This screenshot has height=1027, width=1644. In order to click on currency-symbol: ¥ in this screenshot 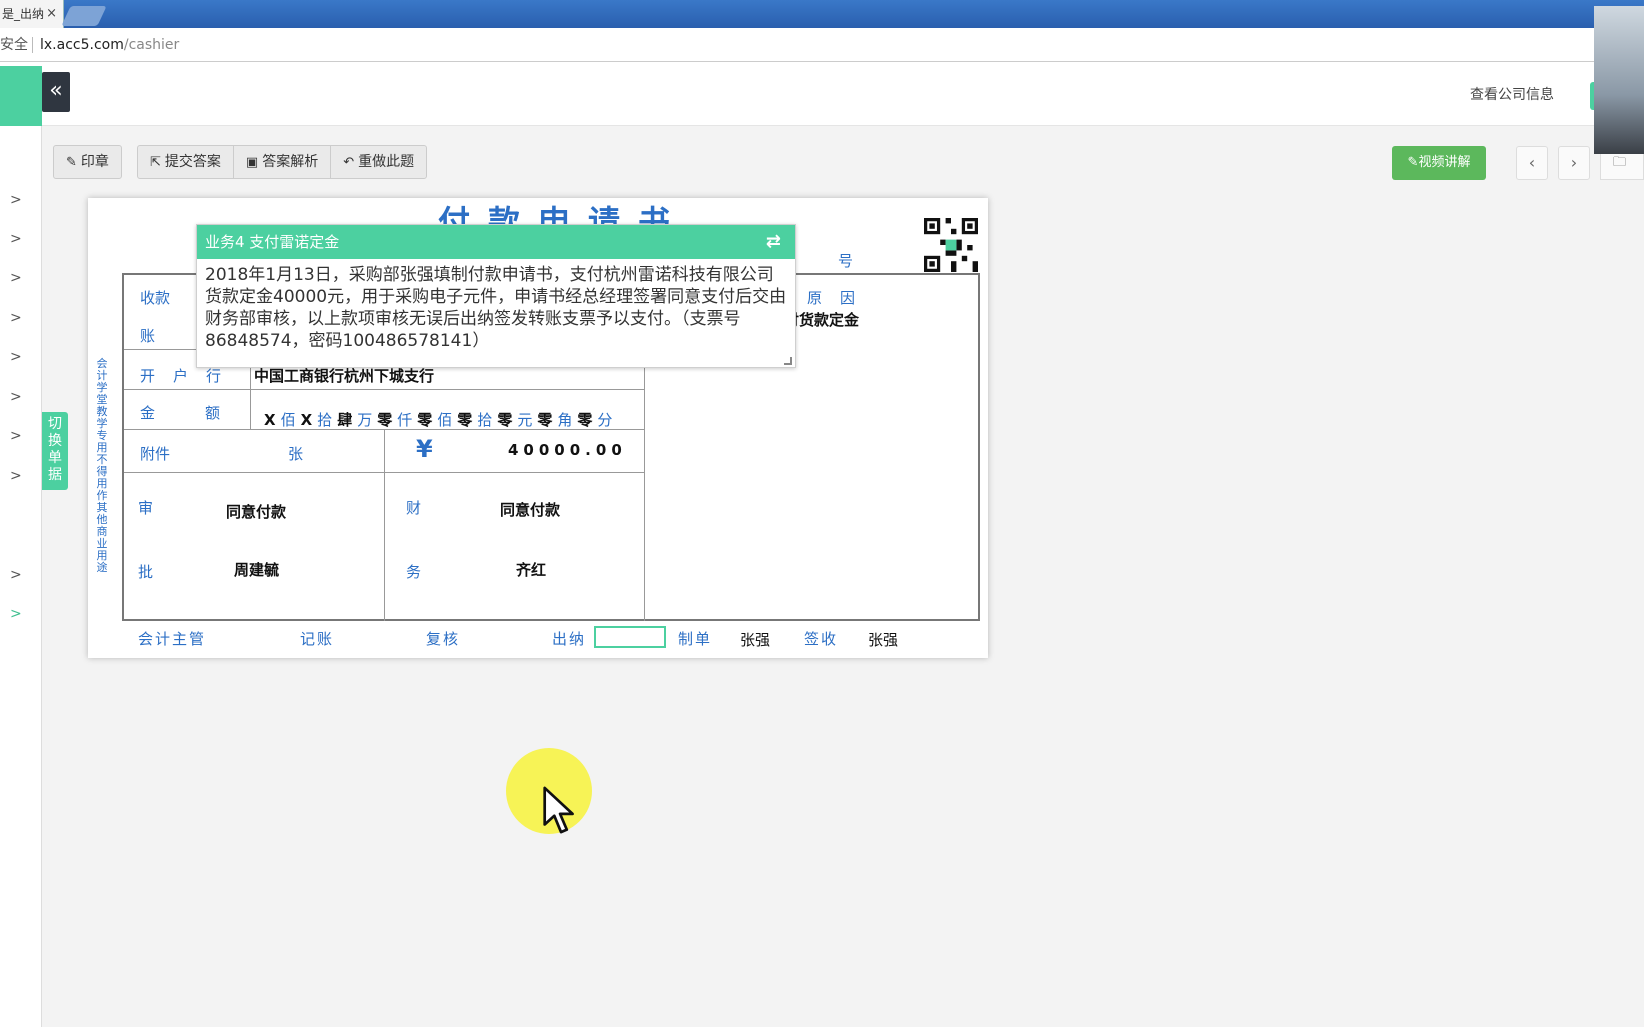, I will do `click(424, 449)`.